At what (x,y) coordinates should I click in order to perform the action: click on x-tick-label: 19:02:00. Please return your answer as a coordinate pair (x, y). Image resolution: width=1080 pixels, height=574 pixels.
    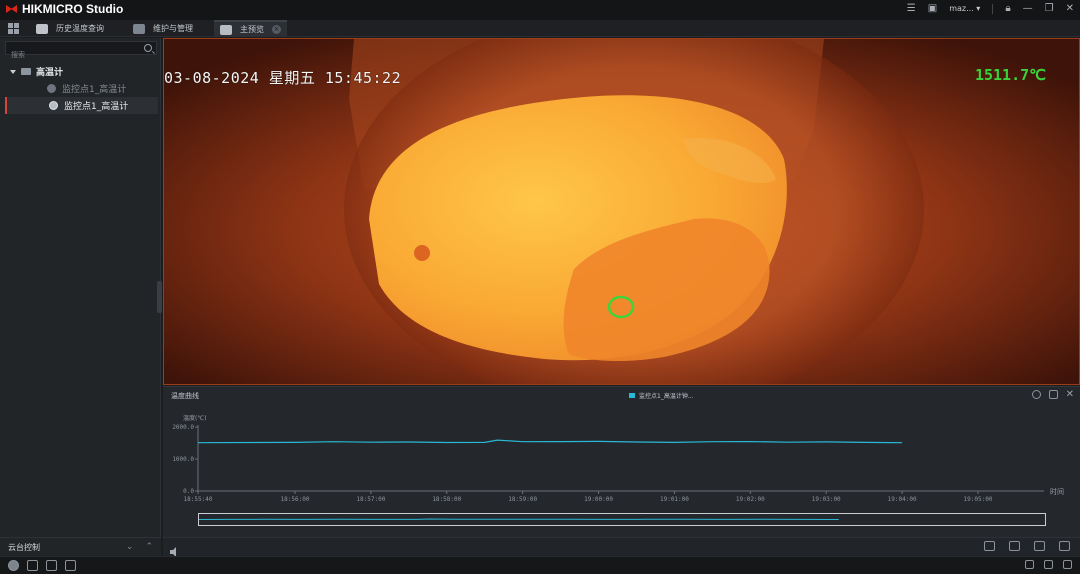
    Looking at the image, I should click on (750, 499).